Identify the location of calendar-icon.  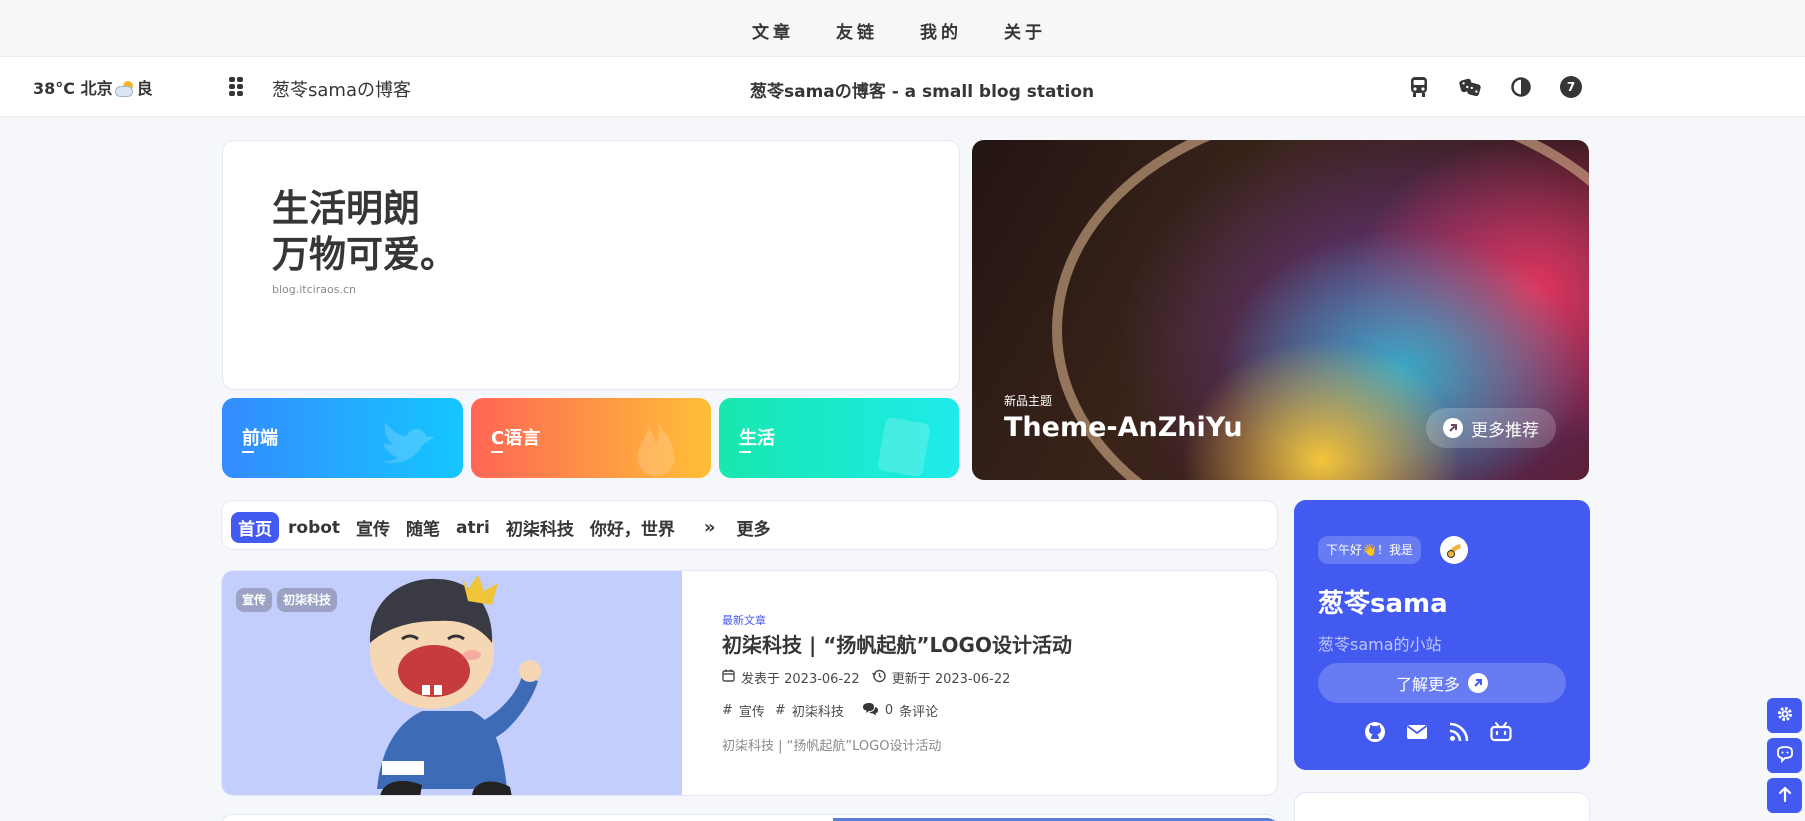
(728, 677).